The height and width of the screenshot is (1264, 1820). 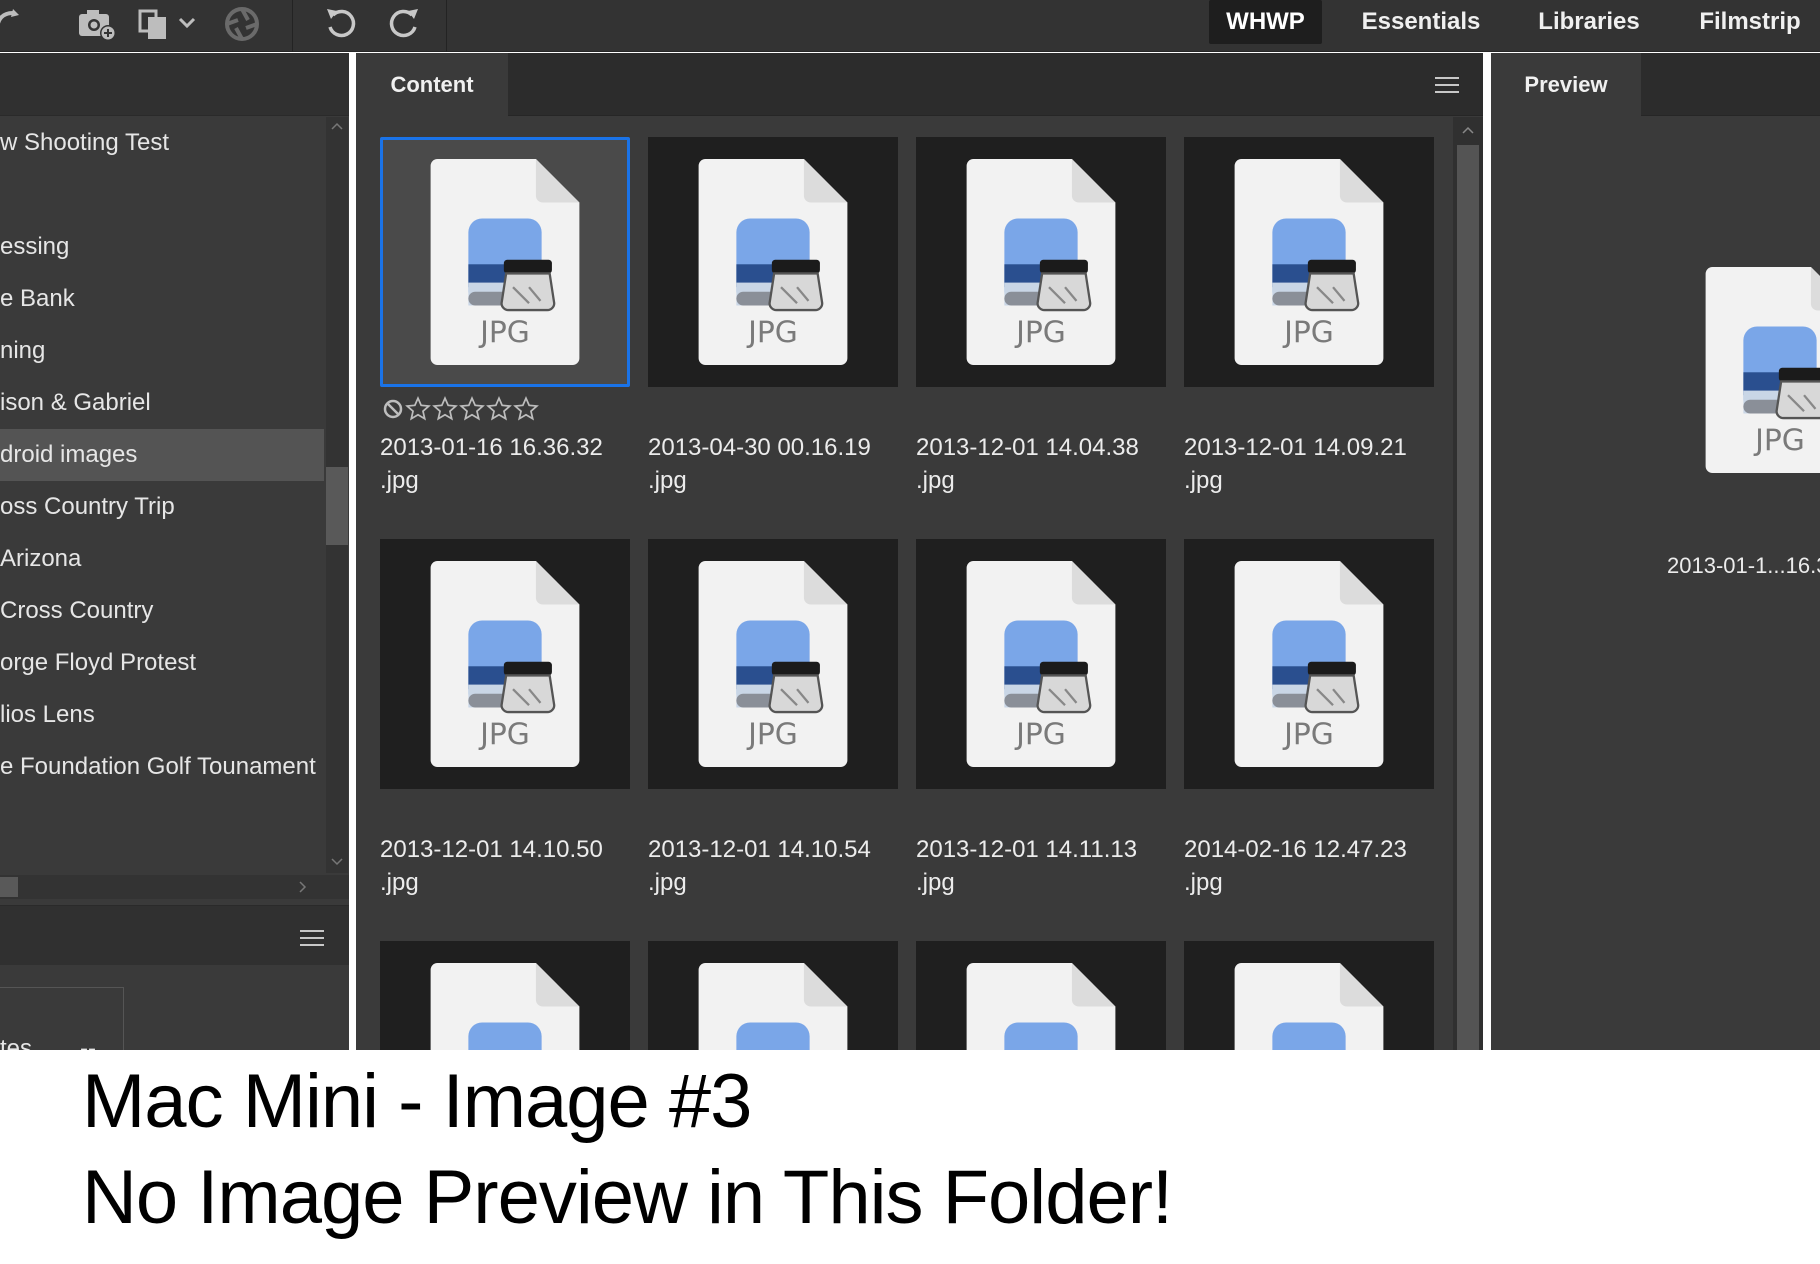 I want to click on rotate-right-icon, so click(x=403, y=24).